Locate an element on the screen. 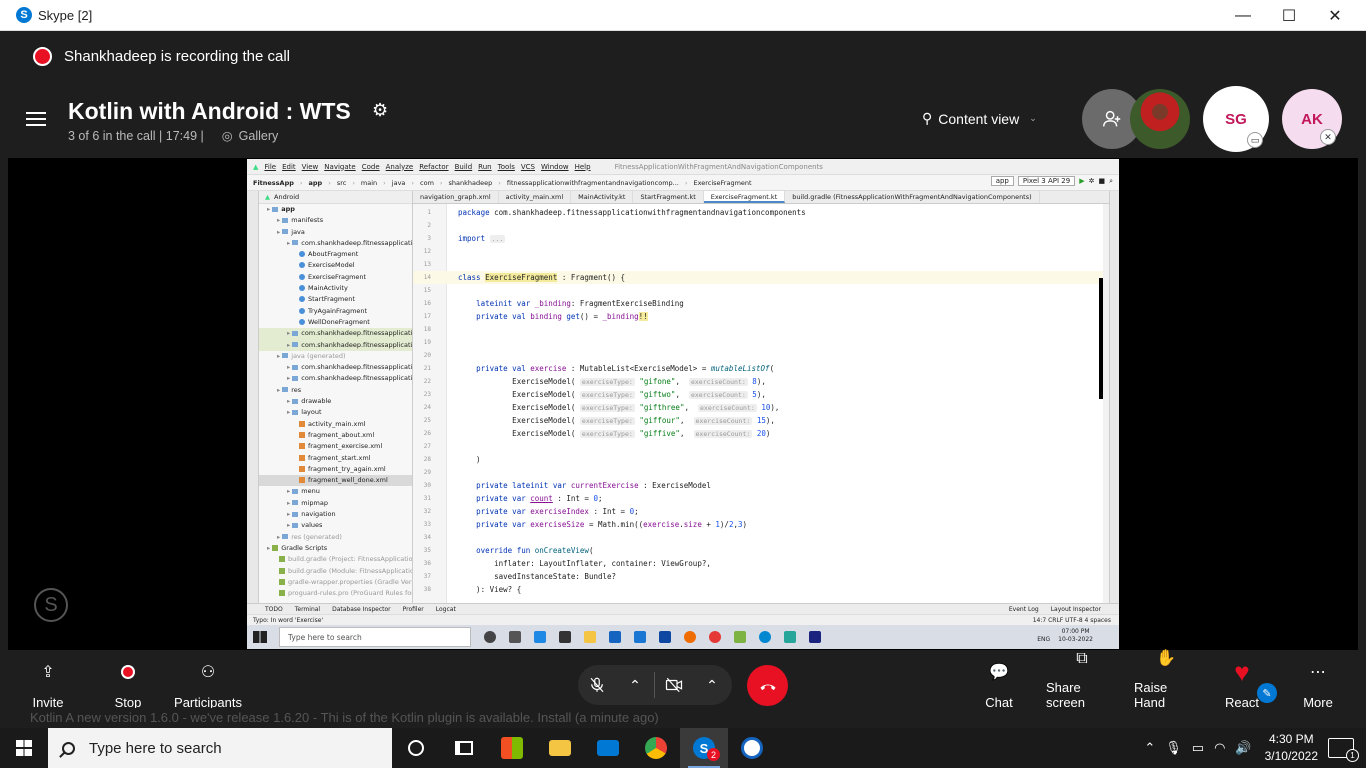  tree-item: fragment_exercise.xml is located at coordinates (335, 446).